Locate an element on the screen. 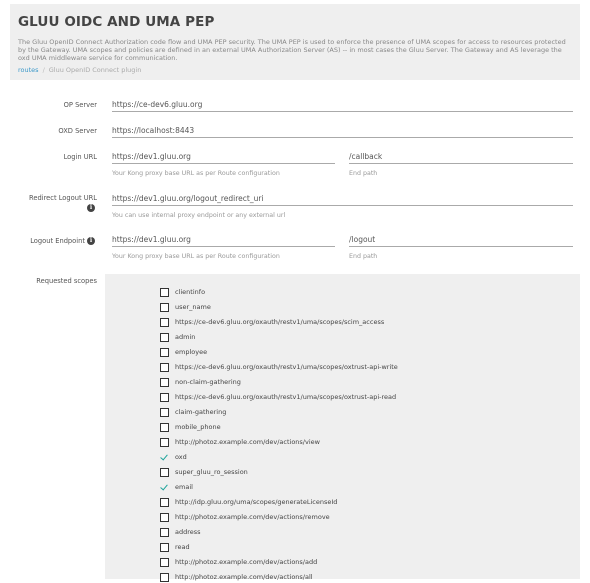 This screenshot has height=583, width=590. scope-item: non-claim-gathering is located at coordinates (200, 382).